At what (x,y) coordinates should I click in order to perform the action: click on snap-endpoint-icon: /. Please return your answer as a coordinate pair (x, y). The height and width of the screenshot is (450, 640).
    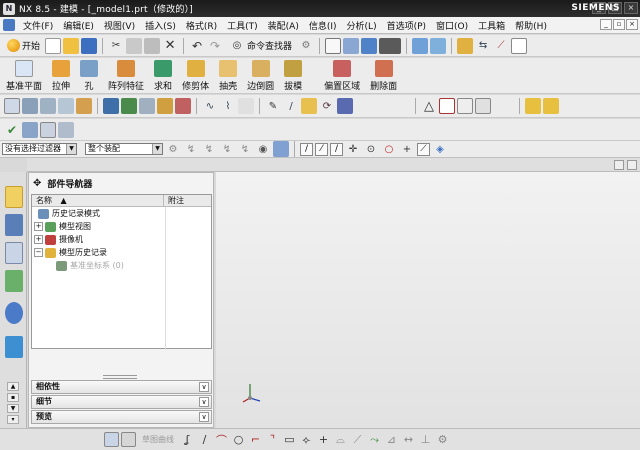
    Looking at the image, I should click on (306, 149).